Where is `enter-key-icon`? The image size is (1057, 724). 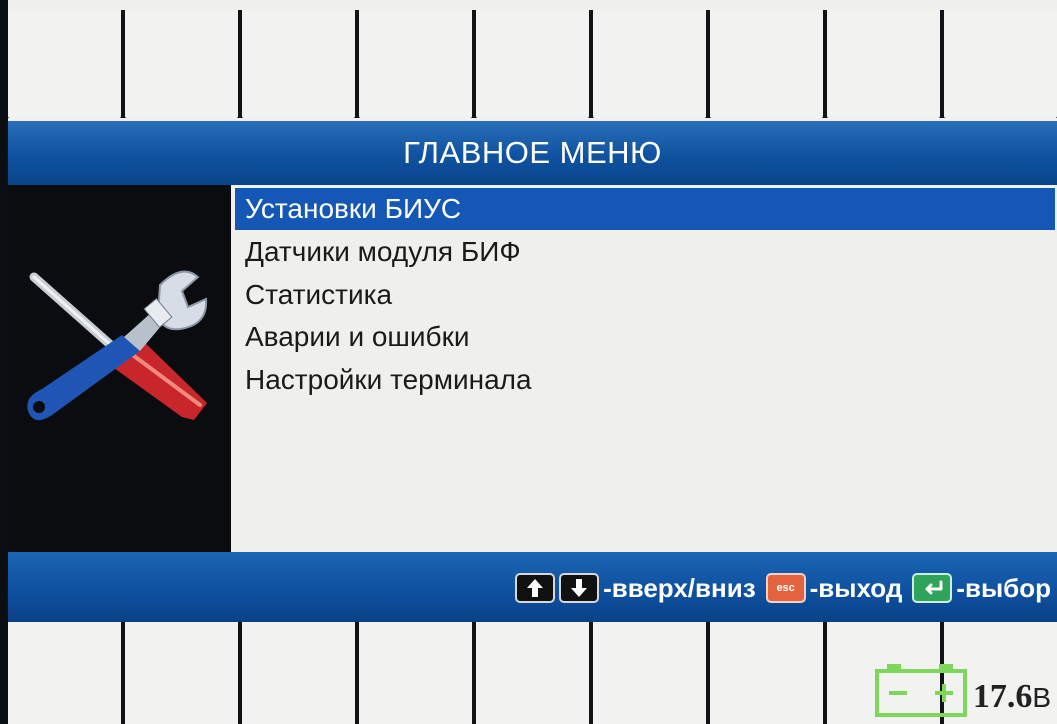
enter-key-icon is located at coordinates (932, 588).